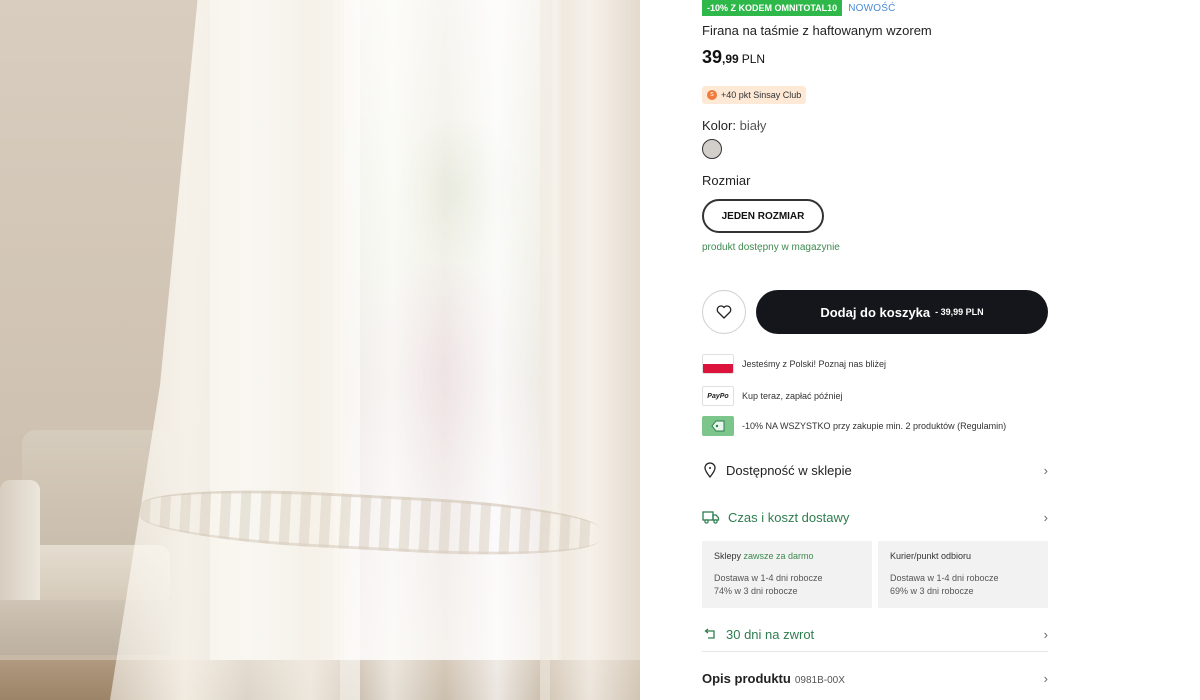  I want to click on shipping-option-stat: 69% w 3 dni robocze, so click(932, 591).